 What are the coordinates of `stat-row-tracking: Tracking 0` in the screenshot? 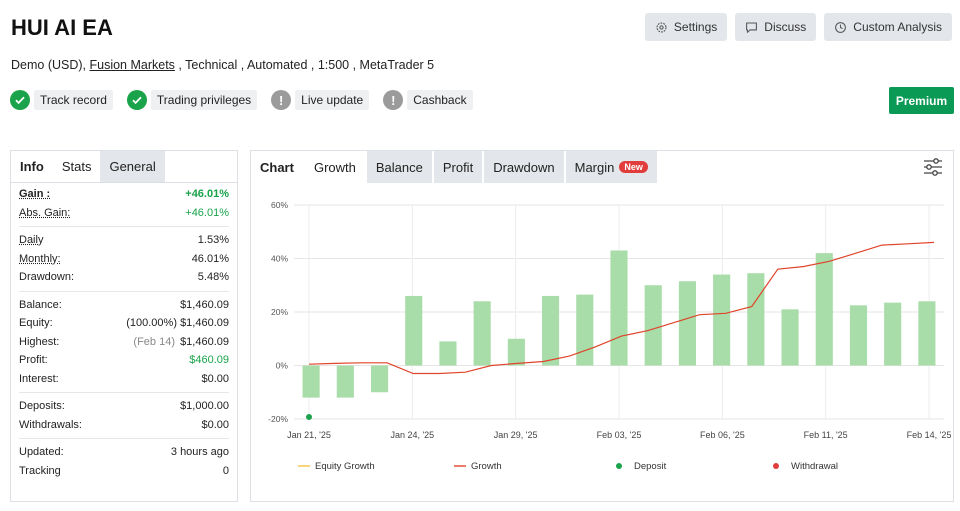 It's located at (124, 471).